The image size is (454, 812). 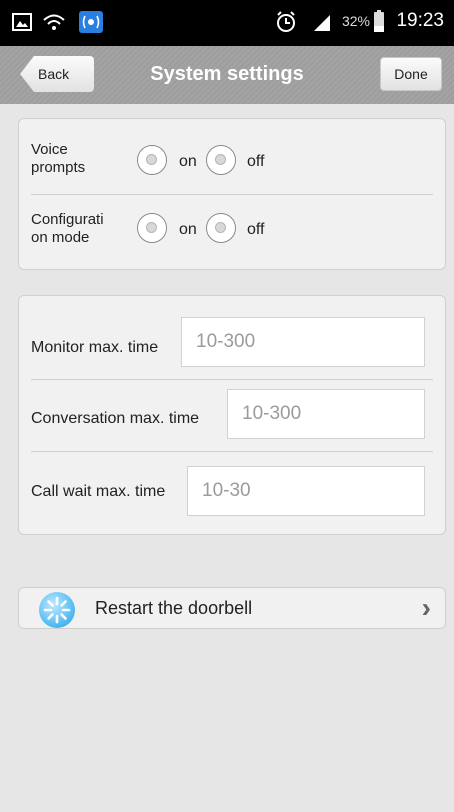 I want to click on clock: 19:23, so click(x=420, y=20).